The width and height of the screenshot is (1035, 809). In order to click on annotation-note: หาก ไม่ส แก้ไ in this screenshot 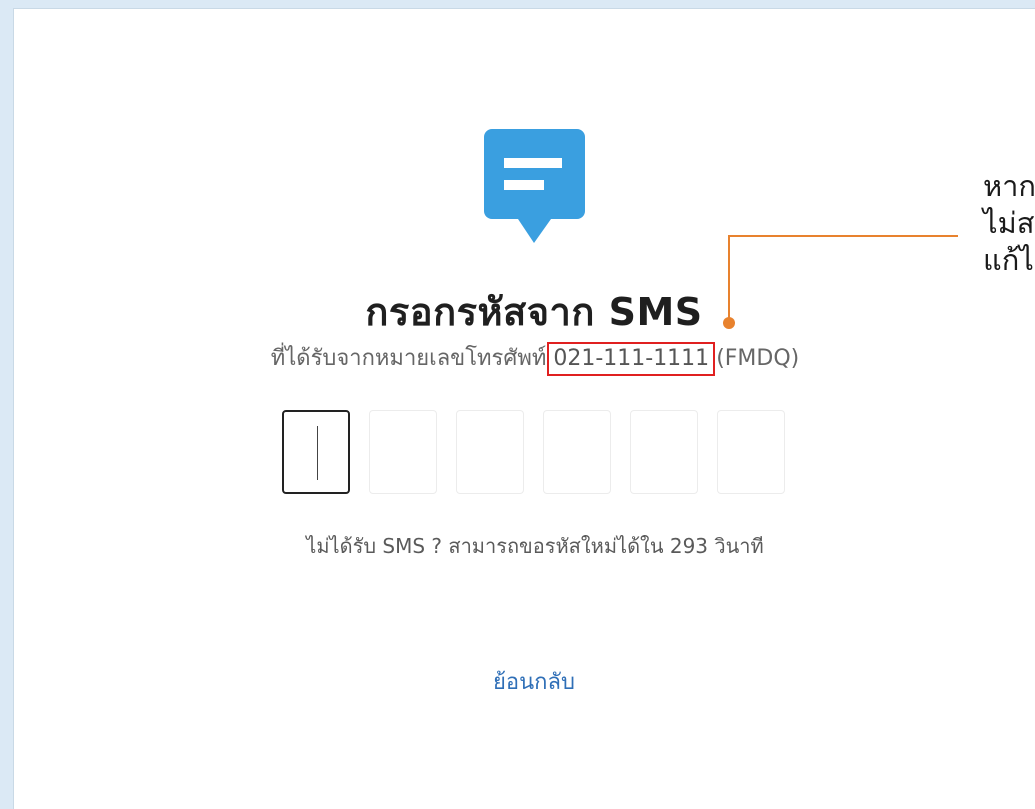, I will do `click(1009, 223)`.